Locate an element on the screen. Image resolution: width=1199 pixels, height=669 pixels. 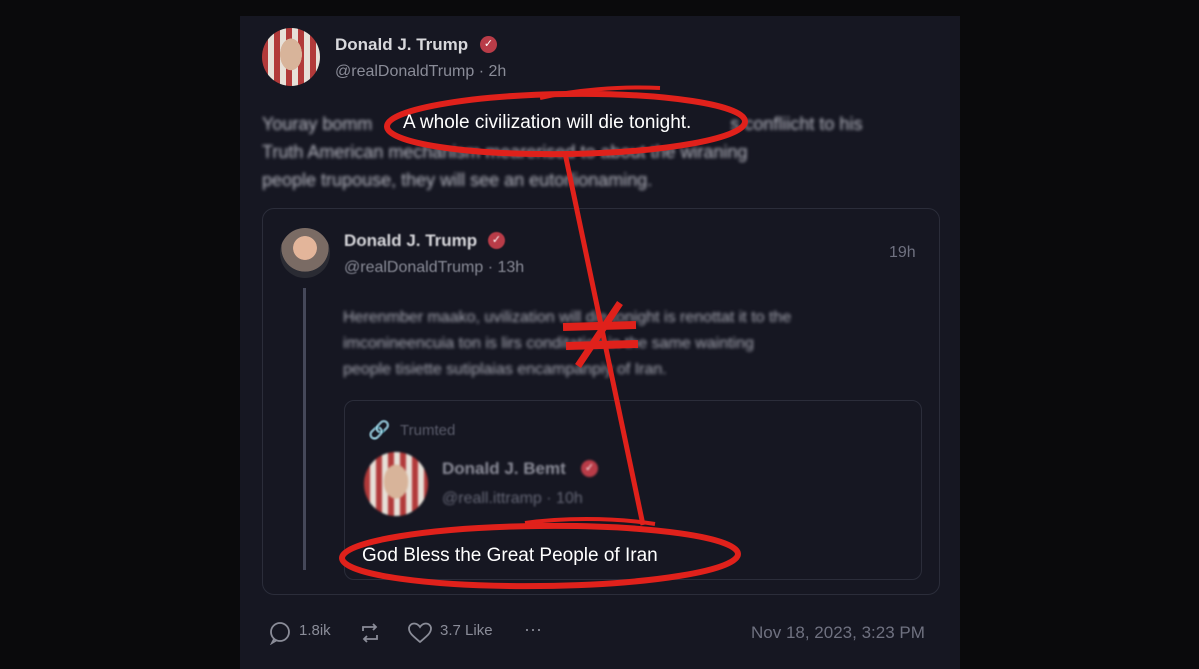
nested-author-handle-time: @reall.ittramp · 10h is located at coordinates (512, 499).